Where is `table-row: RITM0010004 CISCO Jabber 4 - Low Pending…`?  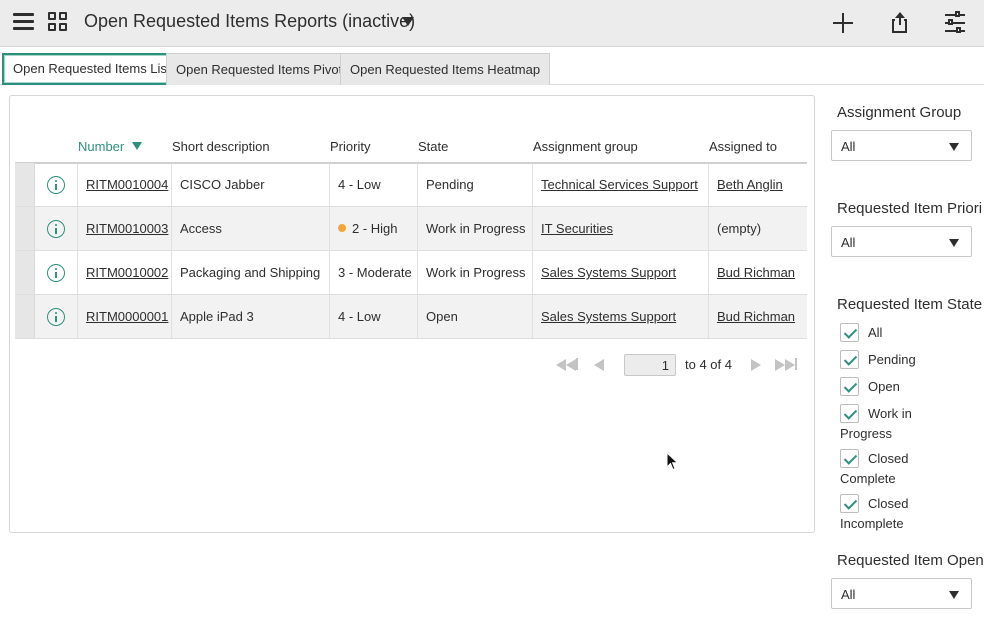 table-row: RITM0010004 CISCO Jabber 4 - Low Pending… is located at coordinates (411, 185).